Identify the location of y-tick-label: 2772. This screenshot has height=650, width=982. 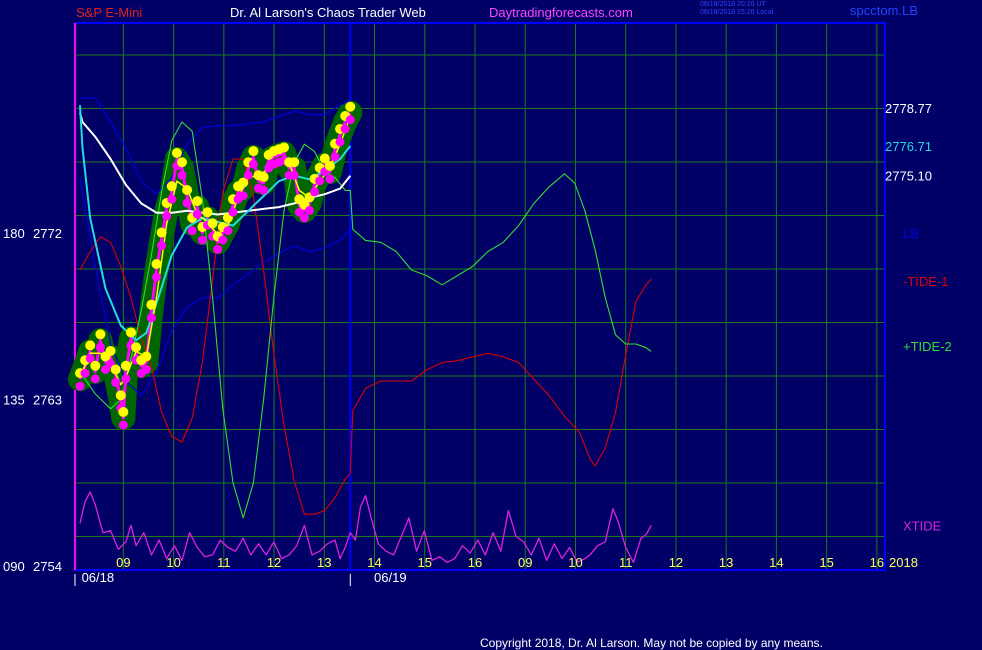
(47, 233).